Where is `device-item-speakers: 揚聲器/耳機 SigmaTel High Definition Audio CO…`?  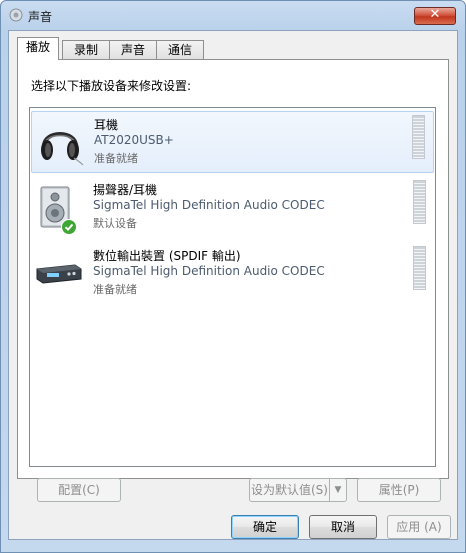
device-item-speakers: 揚聲器/耳機 SigmaTel High Definition Audio CO… is located at coordinates (232, 208).